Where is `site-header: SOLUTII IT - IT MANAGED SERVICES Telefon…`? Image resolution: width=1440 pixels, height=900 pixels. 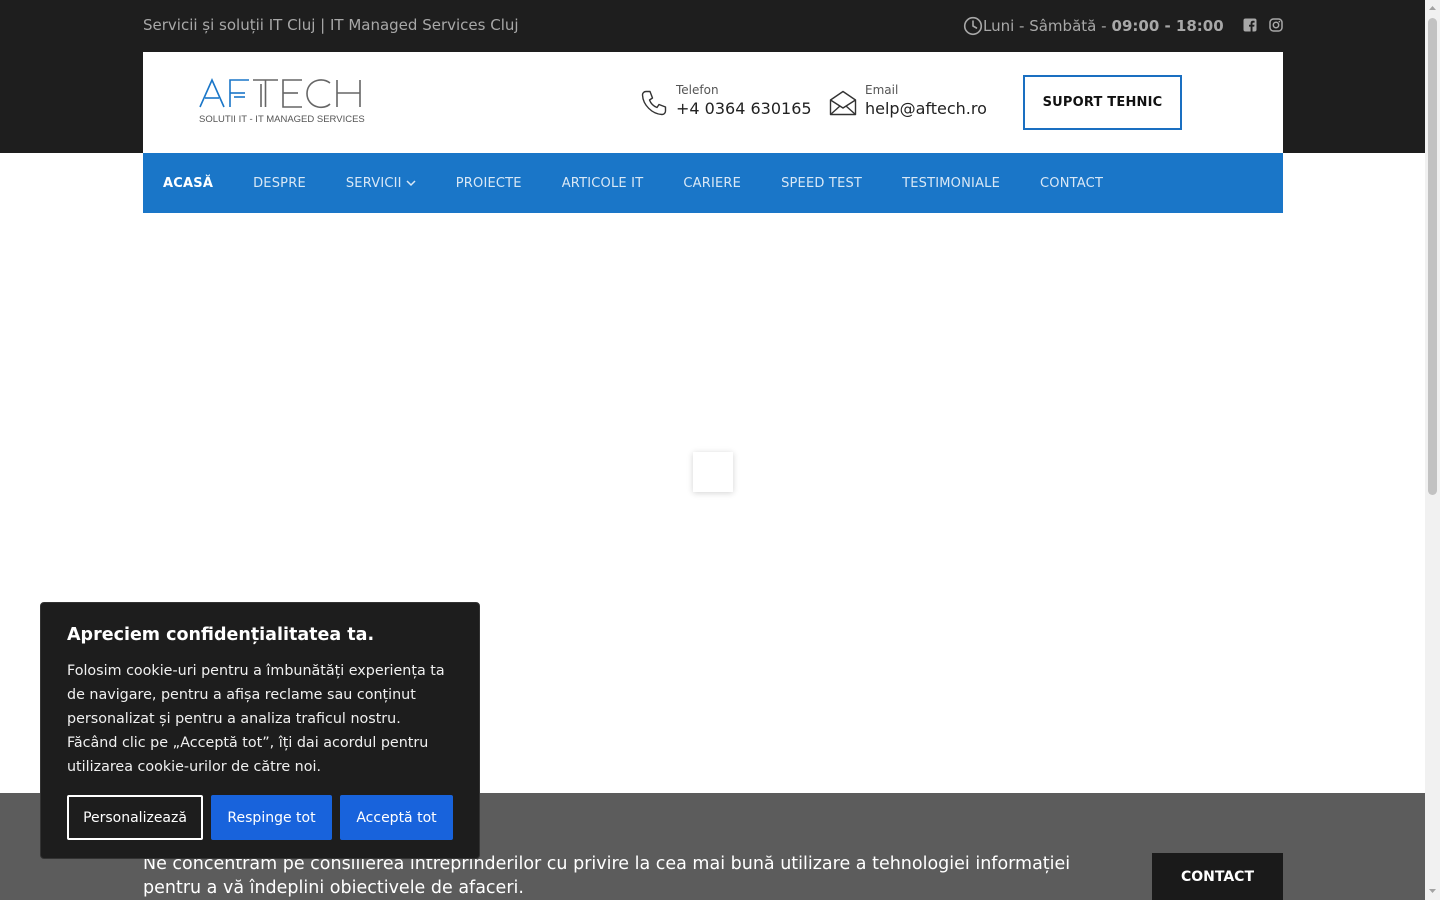 site-header: SOLUTII IT - IT MANAGED SERVICES Telefon… is located at coordinates (713, 102).